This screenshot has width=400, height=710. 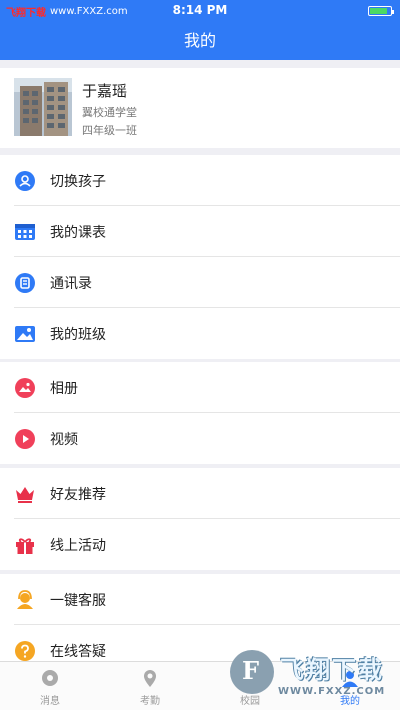 I want to click on video-icon, so click(x=25, y=439).